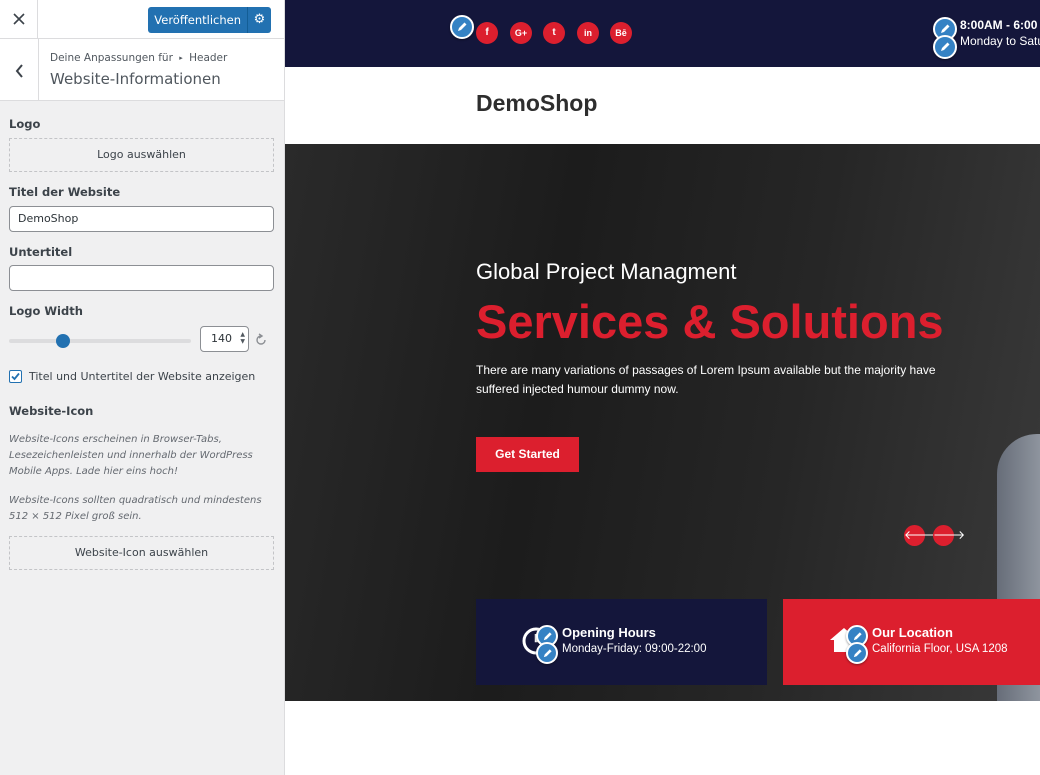 The image size is (1040, 775). I want to click on breadcrumb-prefix: Deine Anpassungen für, so click(111, 58).